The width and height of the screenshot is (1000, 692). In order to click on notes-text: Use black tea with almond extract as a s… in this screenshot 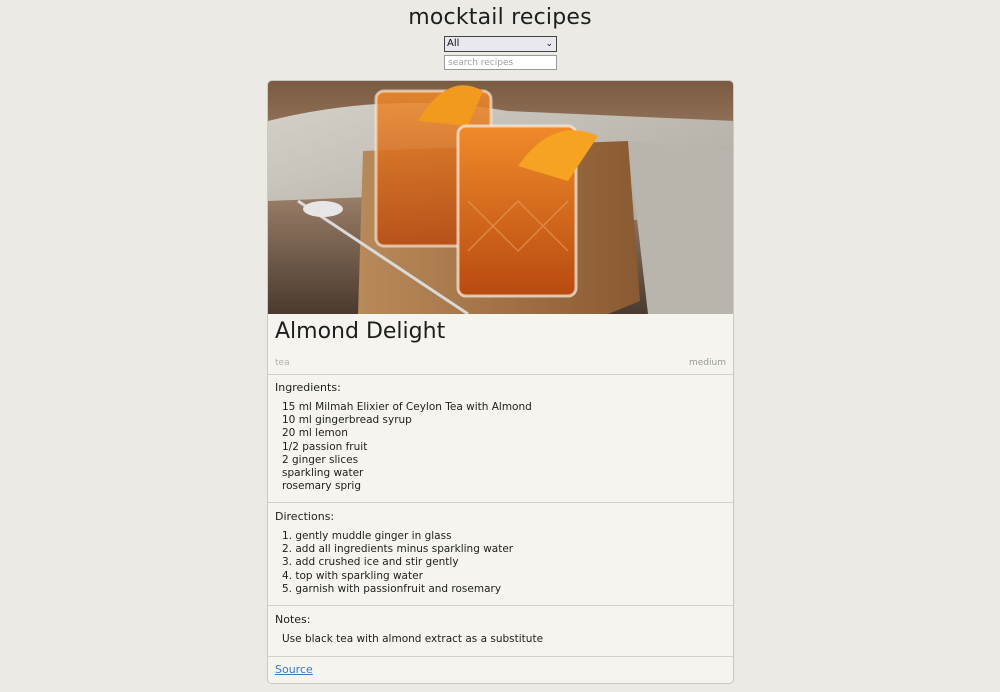, I will do `click(413, 639)`.